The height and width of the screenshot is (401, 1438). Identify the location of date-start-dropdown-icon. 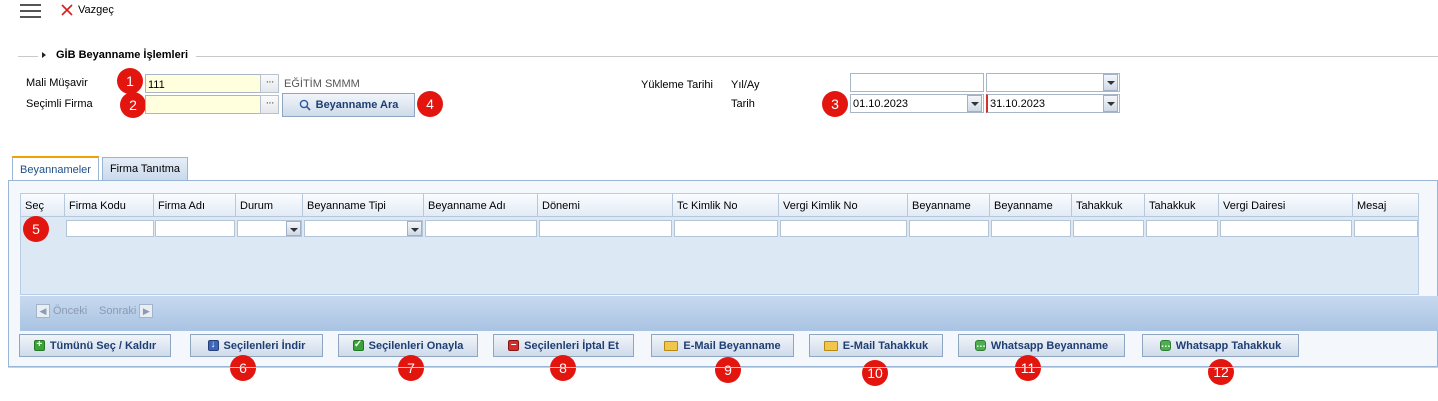
(974, 103).